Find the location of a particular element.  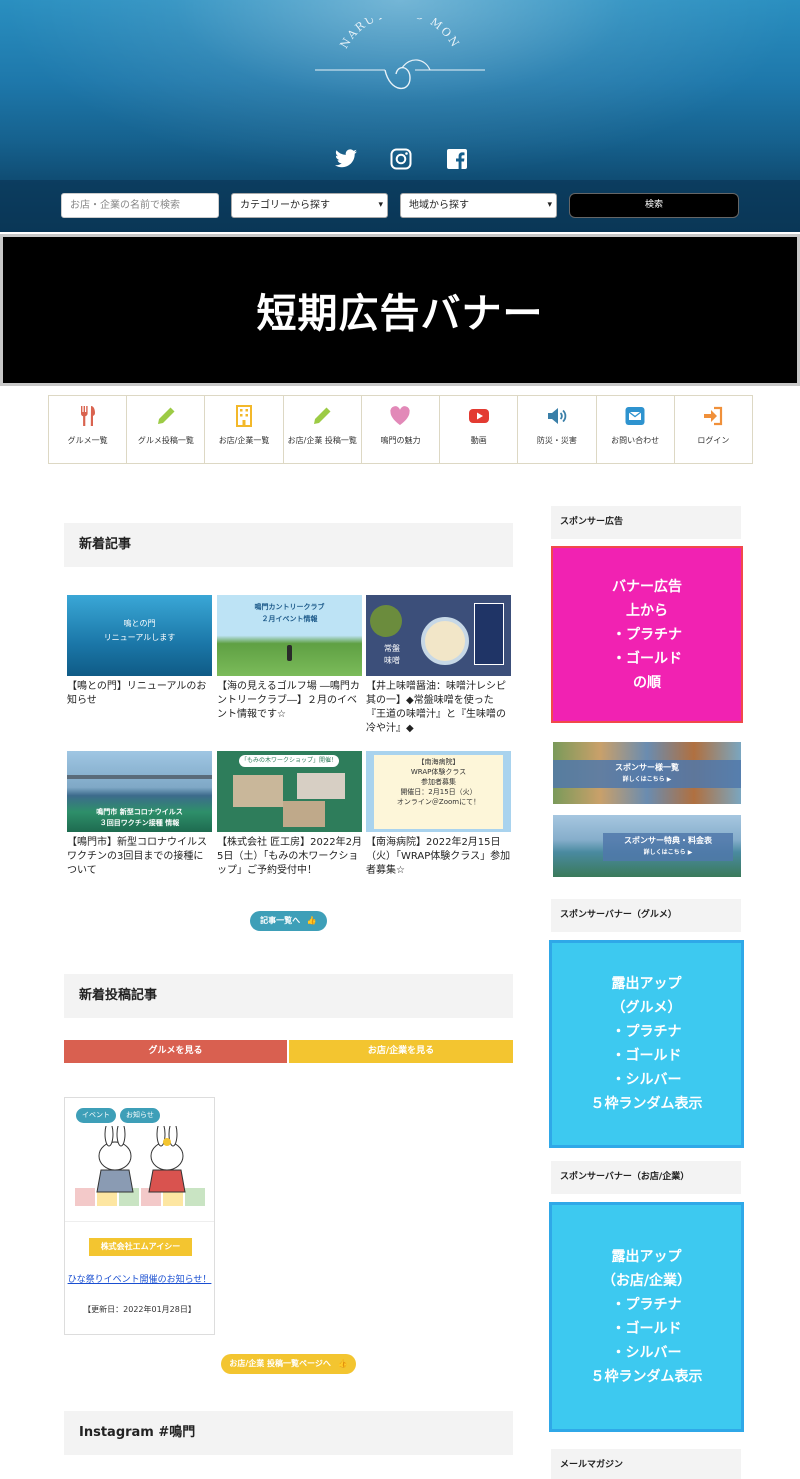

nav-item-disaster: 防災・災害 is located at coordinates (557, 429).